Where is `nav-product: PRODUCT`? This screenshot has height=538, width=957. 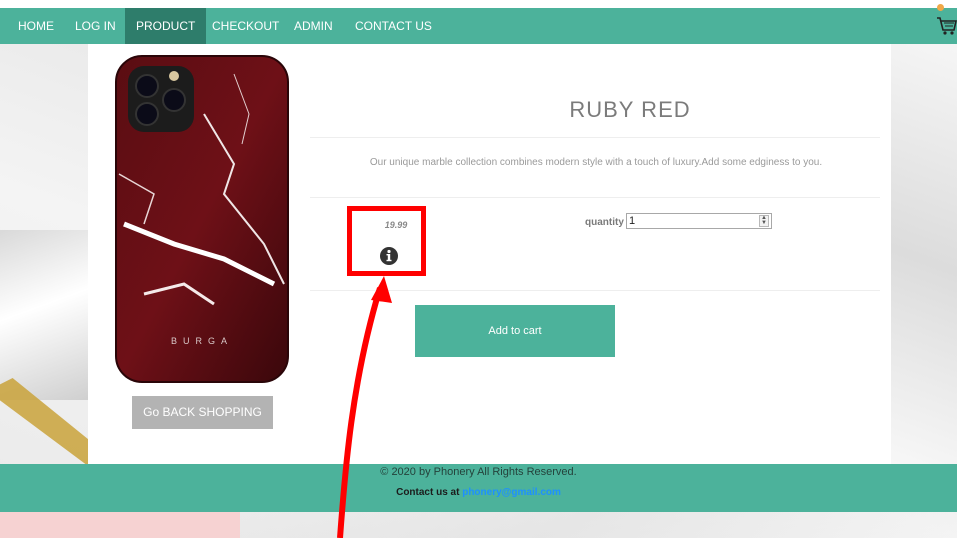 nav-product: PRODUCT is located at coordinates (166, 26).